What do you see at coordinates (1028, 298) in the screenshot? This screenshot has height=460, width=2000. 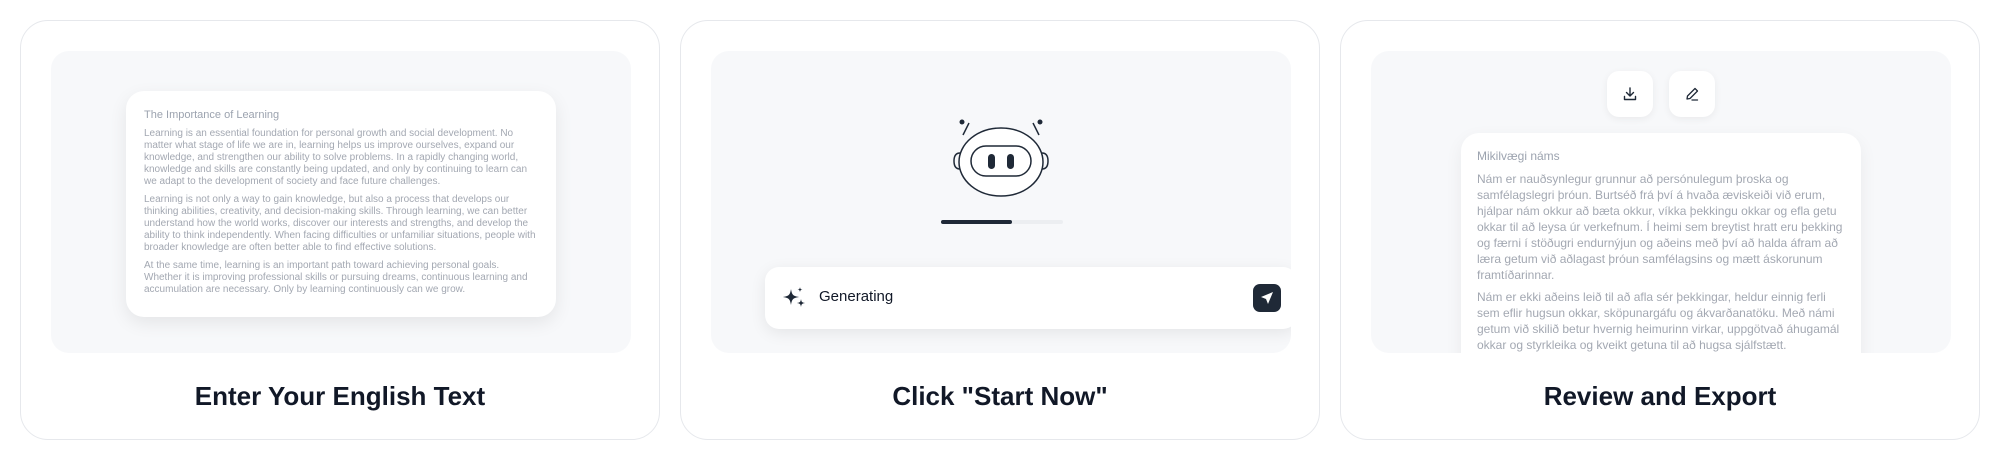 I see `generation-status-bar: Generating` at bounding box center [1028, 298].